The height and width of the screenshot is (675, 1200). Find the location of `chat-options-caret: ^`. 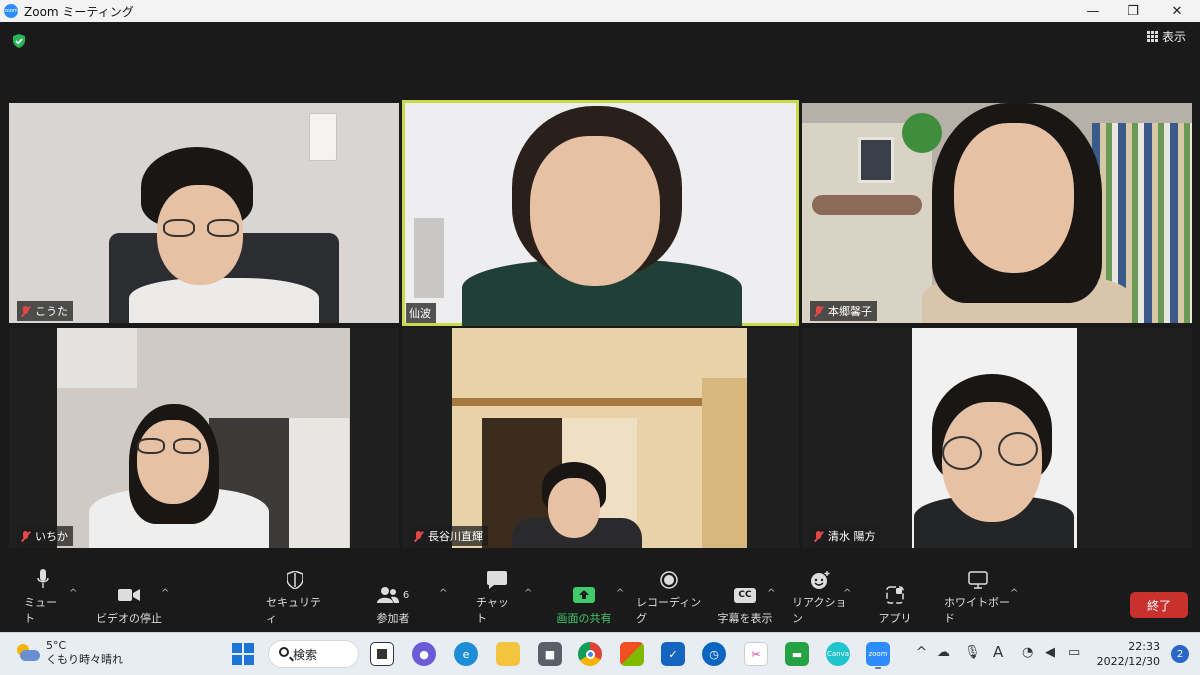

chat-options-caret: ^ is located at coordinates (528, 593).